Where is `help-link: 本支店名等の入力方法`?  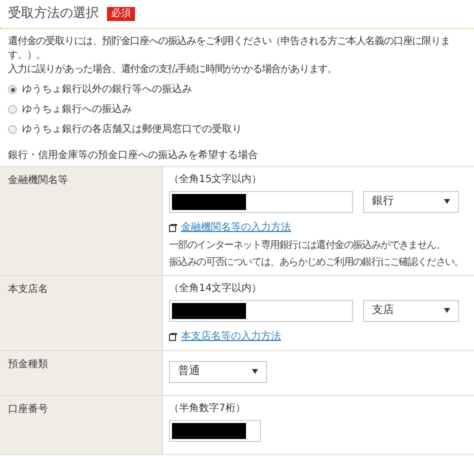
help-link: 本支店名等の入力方法 is located at coordinates (319, 335).